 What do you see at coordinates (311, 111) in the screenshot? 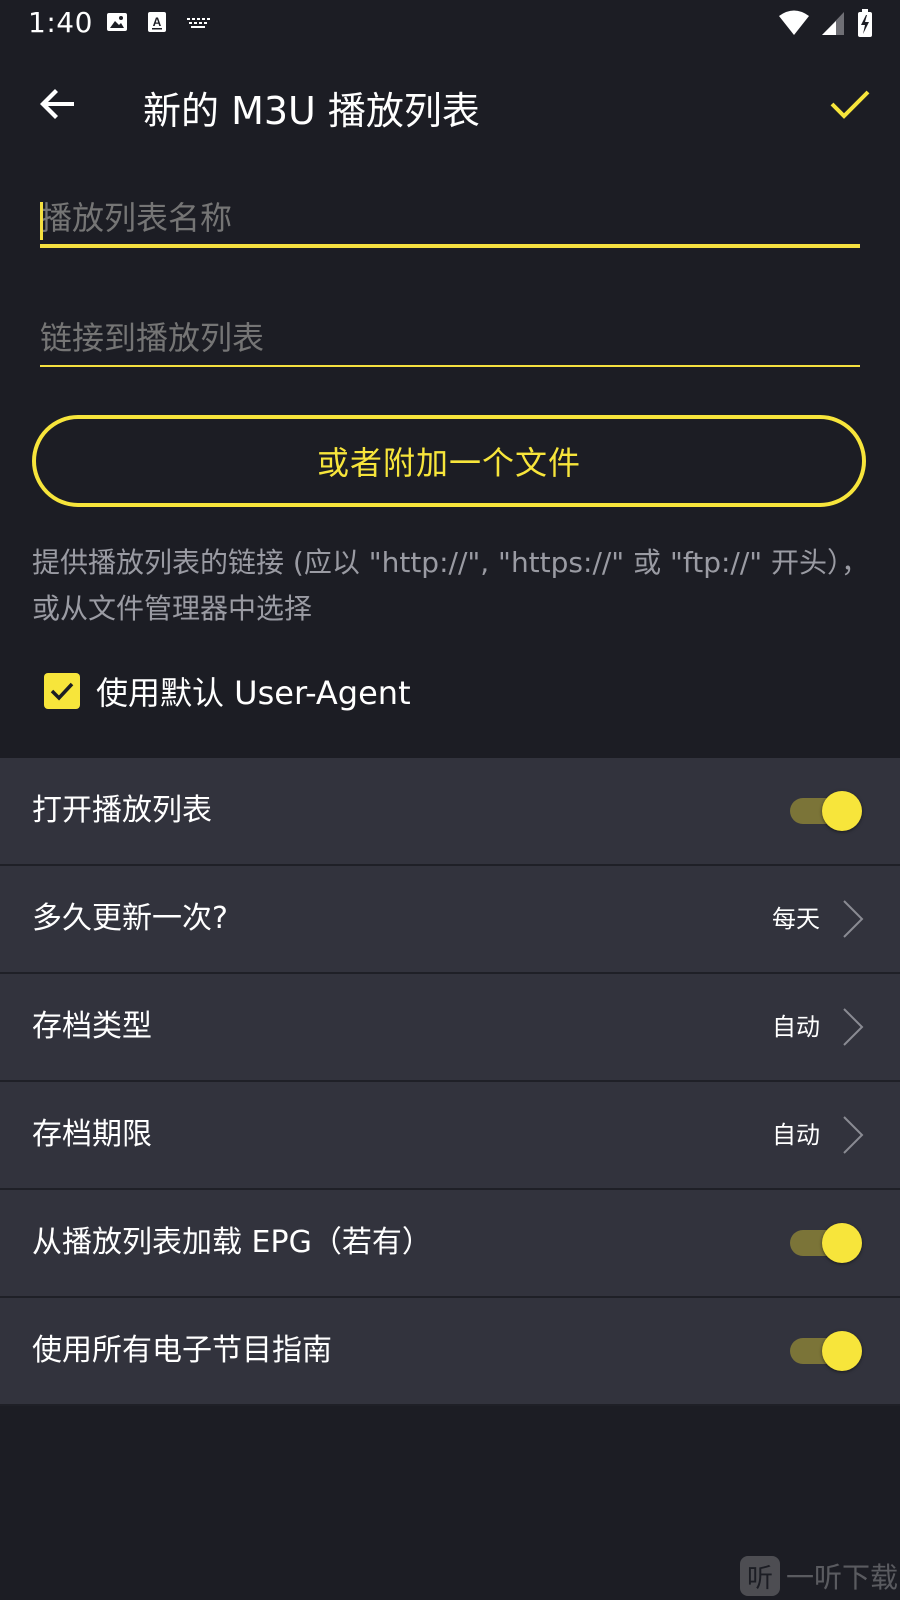
I see `page-title: 新的 M3U 播放列表` at bounding box center [311, 111].